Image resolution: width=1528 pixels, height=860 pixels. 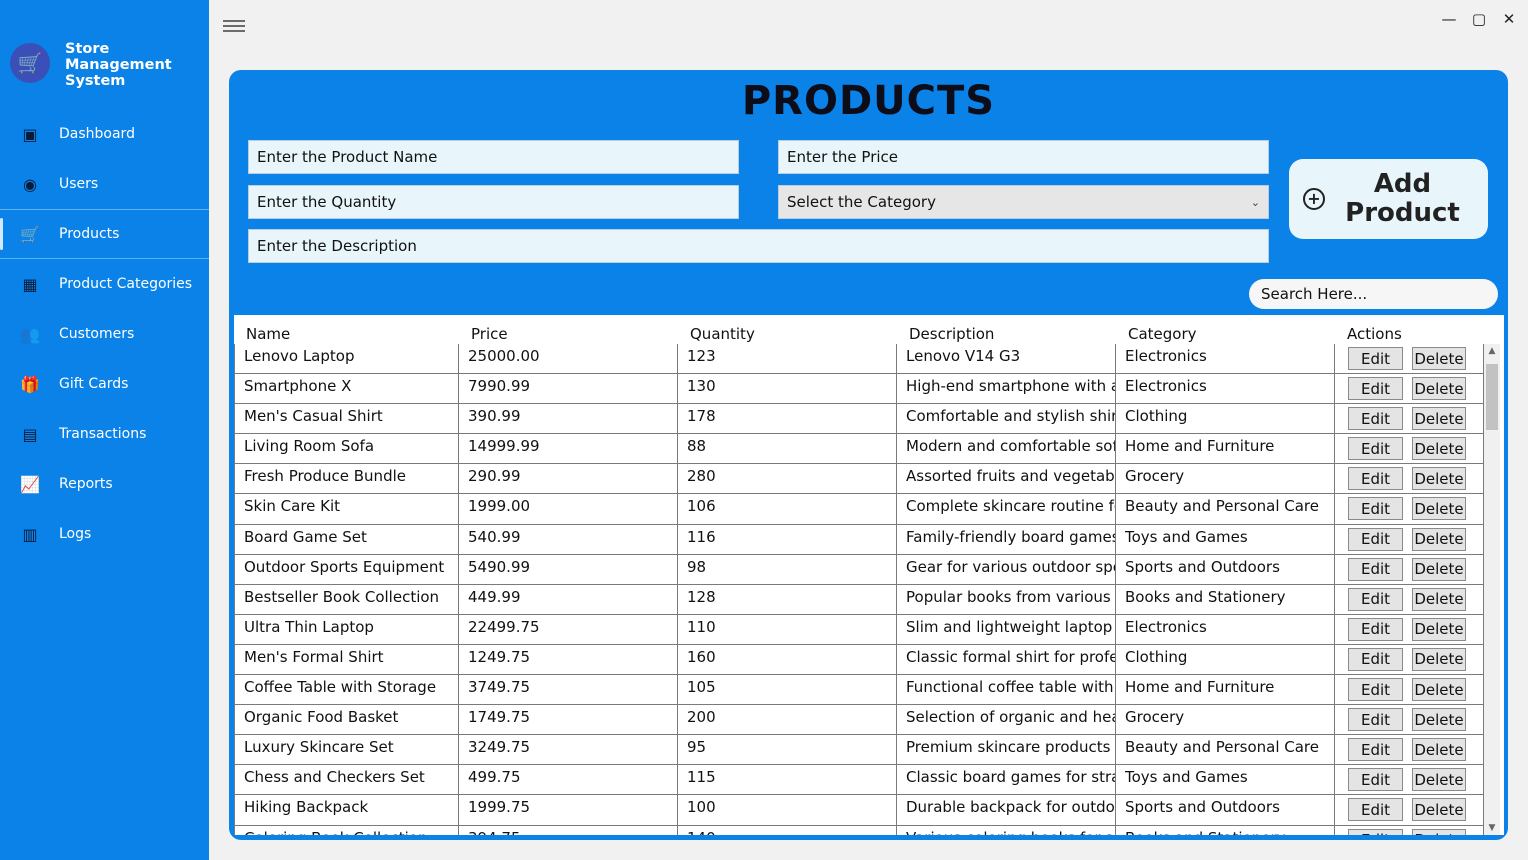 What do you see at coordinates (1479, 19) in the screenshot?
I see `maximize-icon: ▢` at bounding box center [1479, 19].